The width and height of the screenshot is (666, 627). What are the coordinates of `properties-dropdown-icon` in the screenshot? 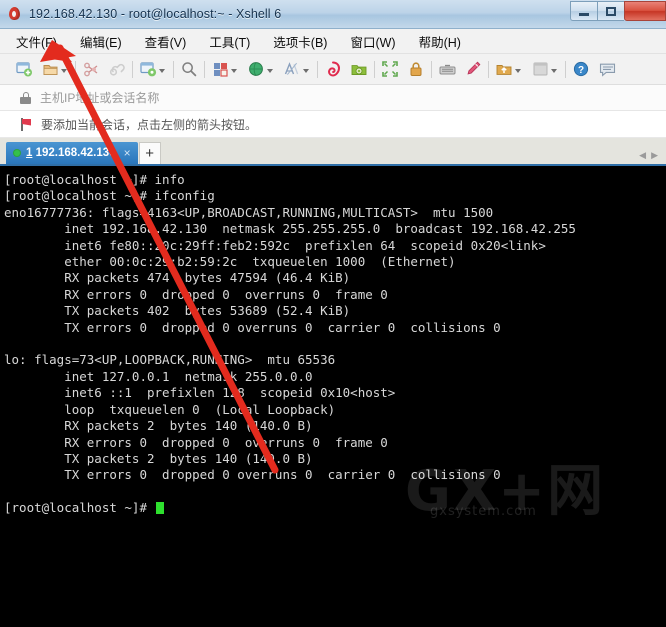 It's located at (162, 70).